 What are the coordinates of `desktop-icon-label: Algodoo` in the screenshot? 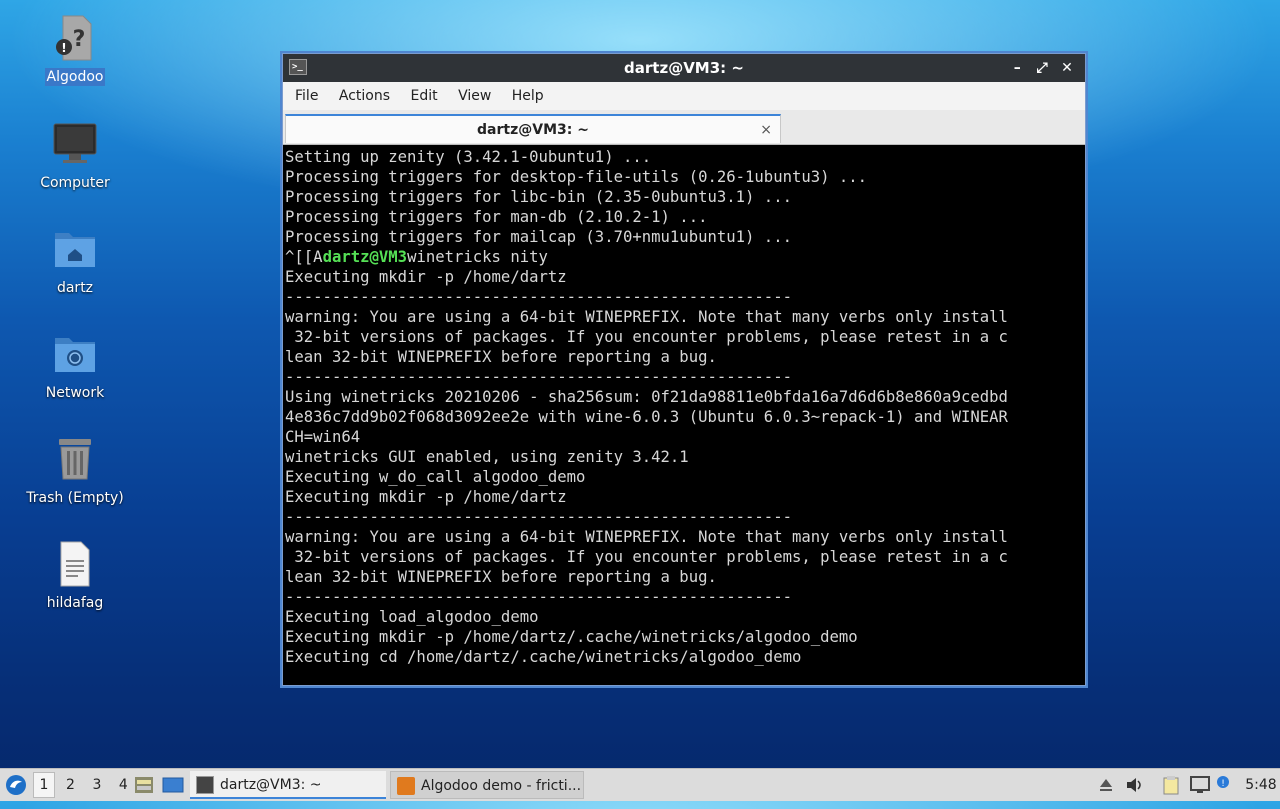 It's located at (75, 77).